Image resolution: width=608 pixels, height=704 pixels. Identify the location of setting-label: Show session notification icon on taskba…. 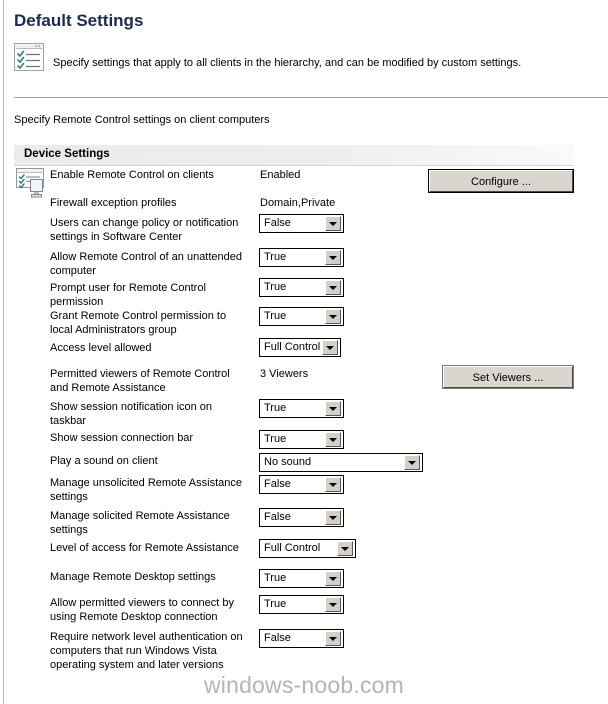
(131, 414).